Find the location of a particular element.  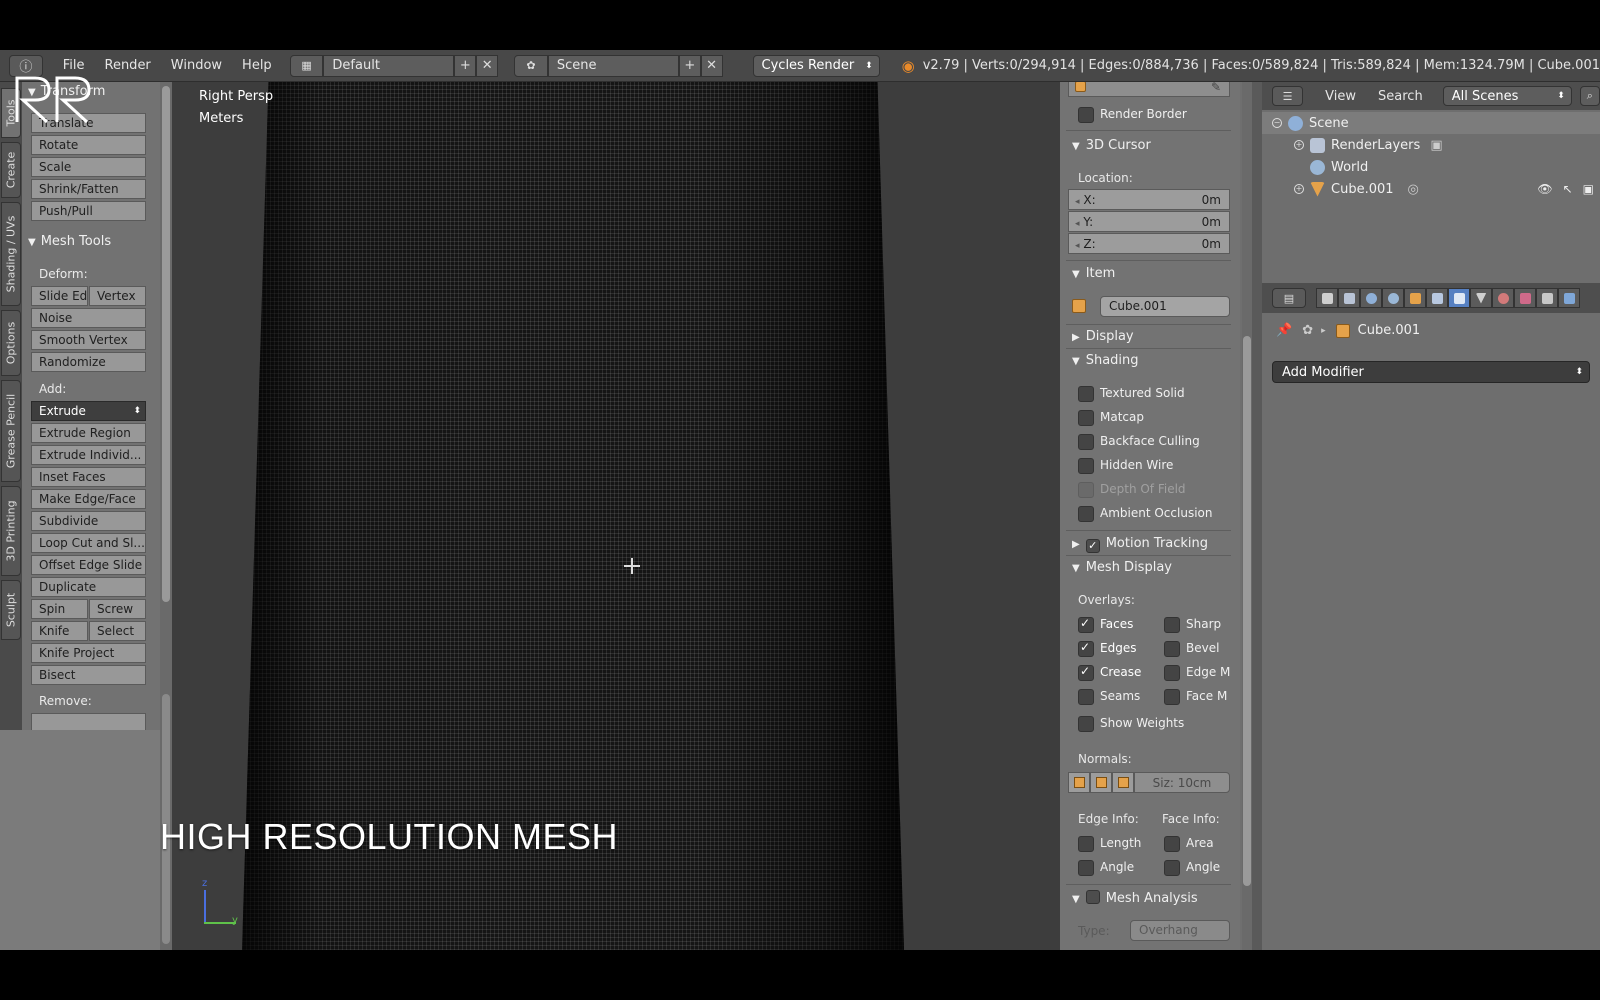

tab-grease-pencil: Grease Pencil is located at coordinates (11, 431).